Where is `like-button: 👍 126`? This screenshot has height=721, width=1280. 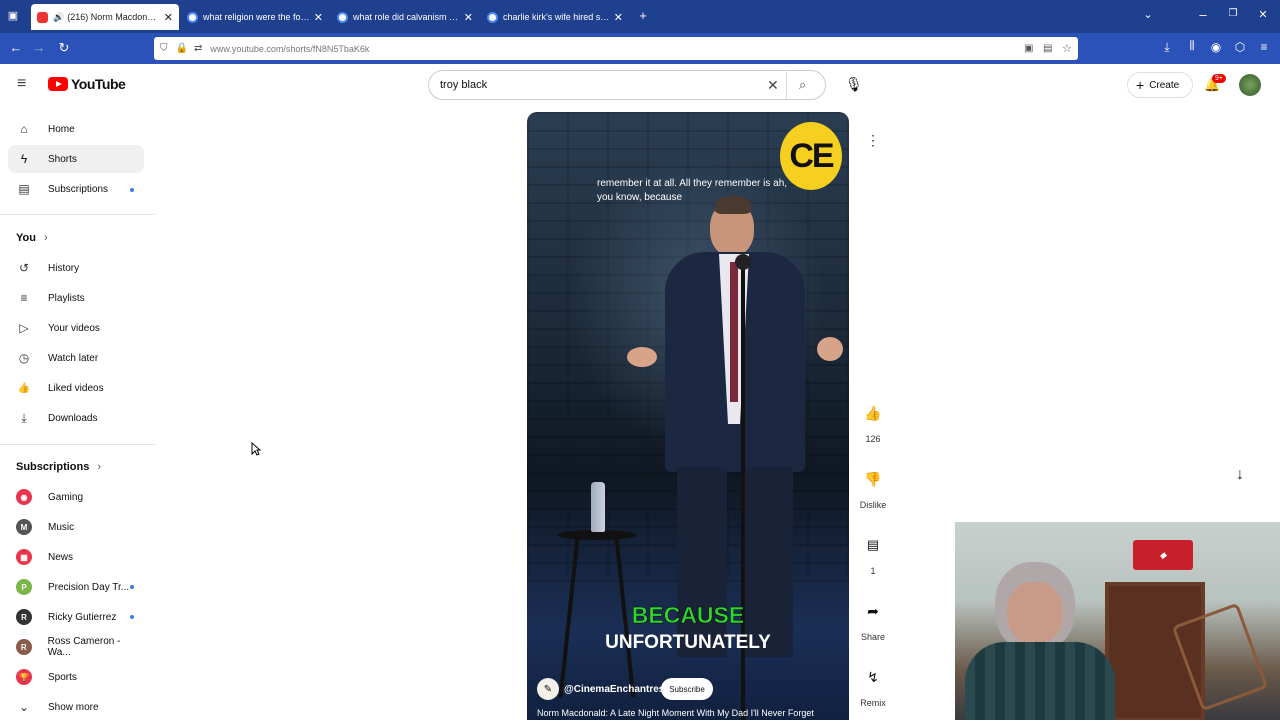
like-button: 👍 126 is located at coordinates (873, 421).